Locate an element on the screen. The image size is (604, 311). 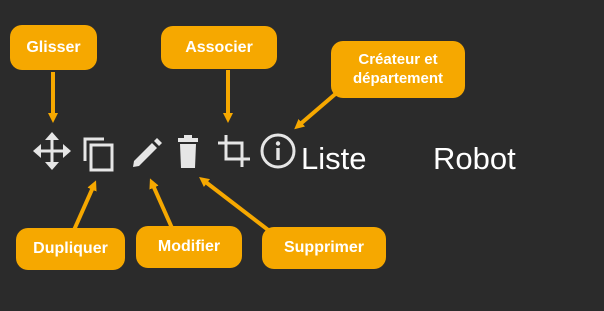
callout-duplicate: Dupliquer is located at coordinates (70, 249).